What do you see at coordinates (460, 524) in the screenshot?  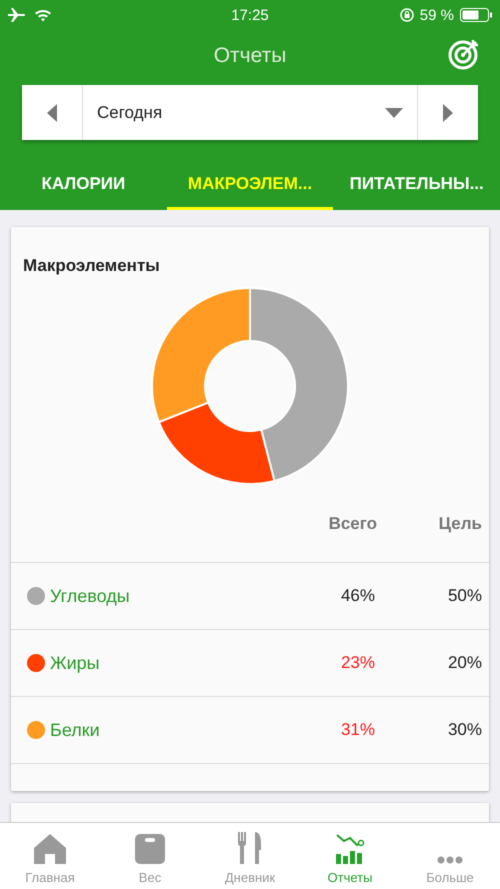 I see `column-header: Цель` at bounding box center [460, 524].